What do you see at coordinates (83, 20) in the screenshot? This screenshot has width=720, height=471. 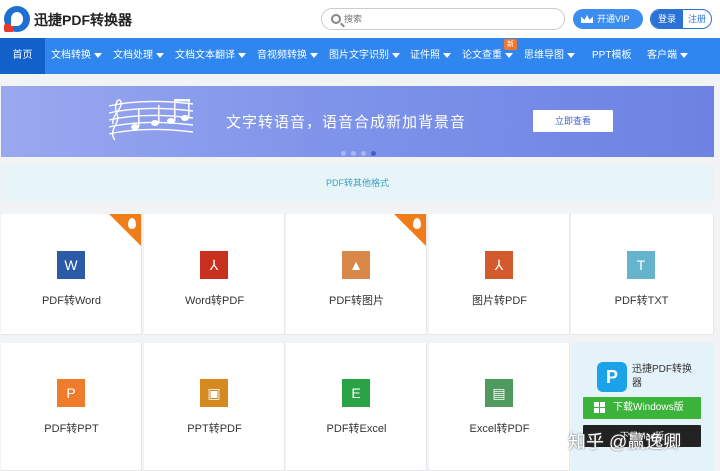 I see `brand-name: 迅捷PDF转换器` at bounding box center [83, 20].